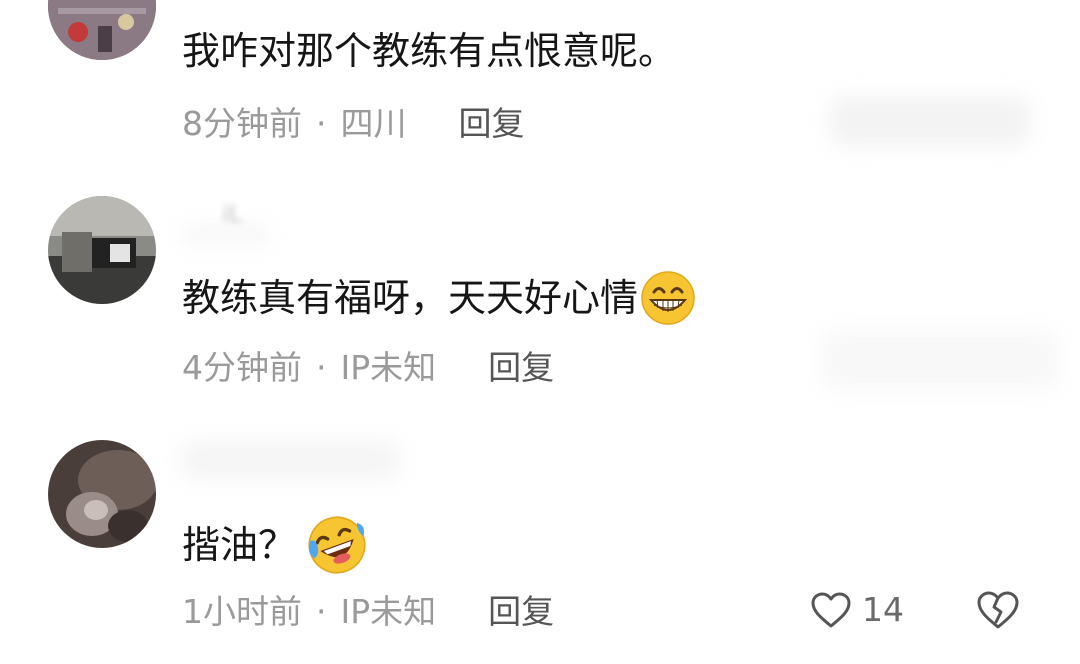 The image size is (1080, 664). I want to click on broken-heart-icon, so click(998, 610).